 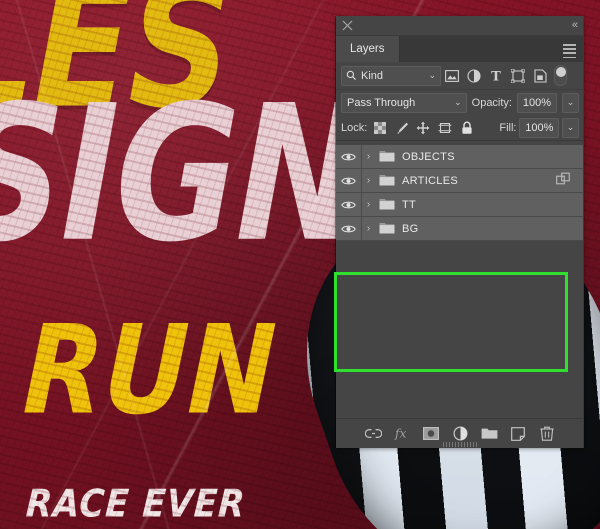 What do you see at coordinates (570, 127) in the screenshot?
I see `fill-stepper-chevron-icon: ⌄` at bounding box center [570, 127].